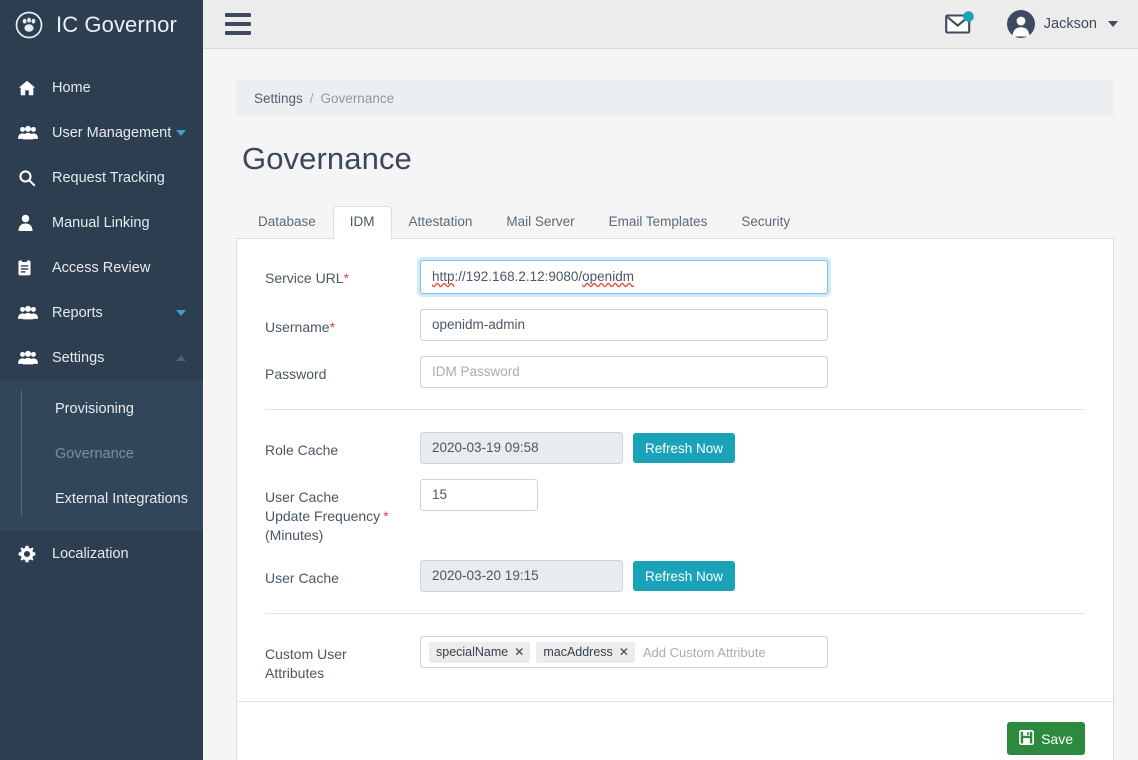  I want to click on service-url-path: openidm, so click(608, 276).